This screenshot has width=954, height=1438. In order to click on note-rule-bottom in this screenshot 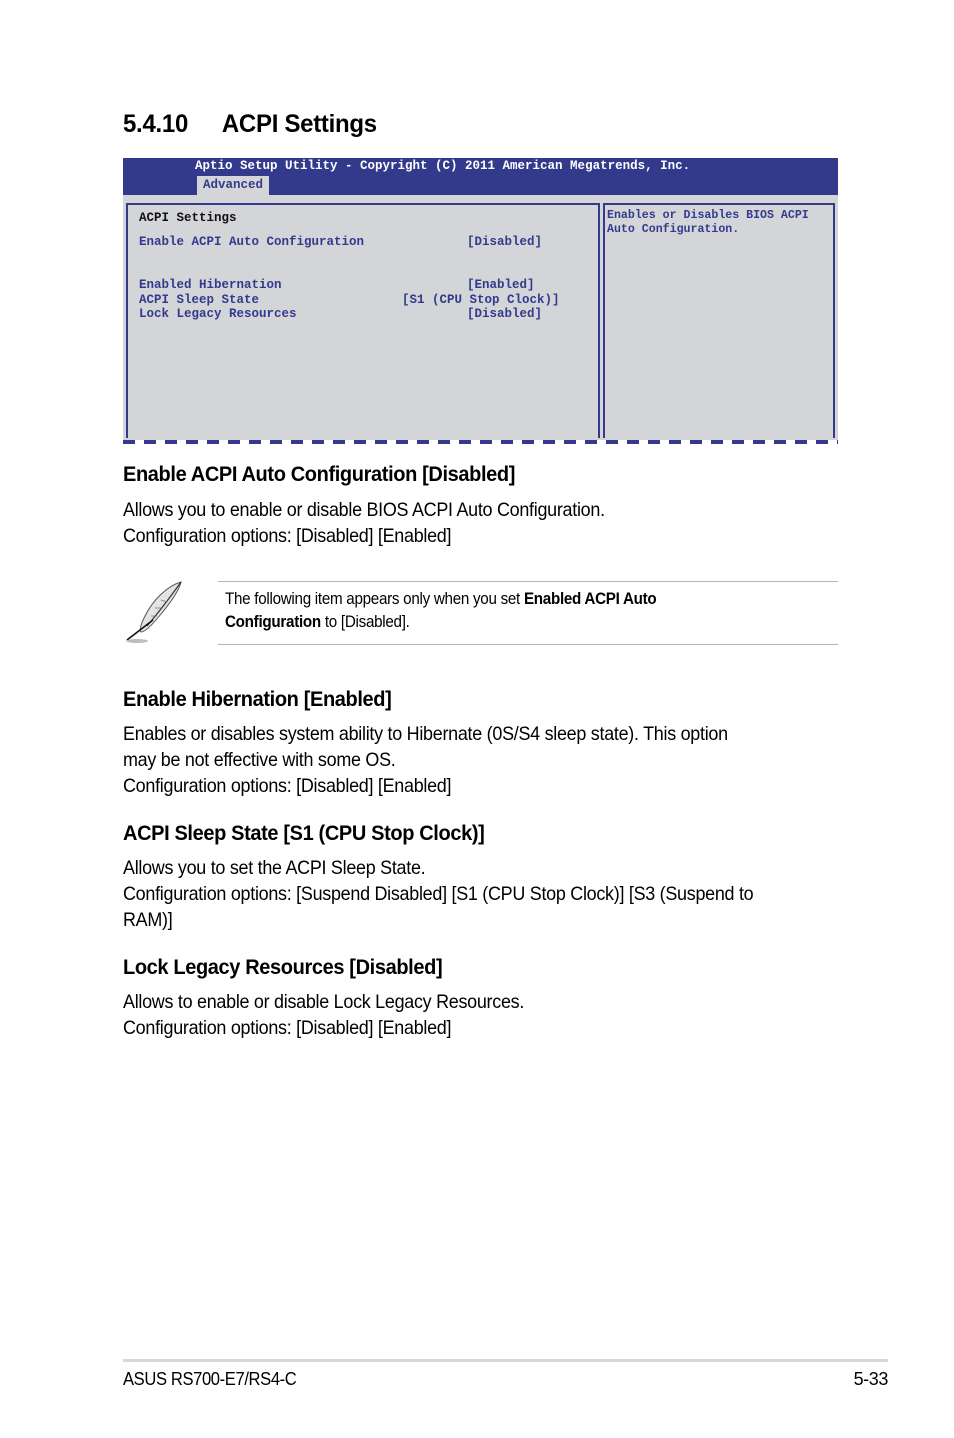, I will do `click(528, 644)`.